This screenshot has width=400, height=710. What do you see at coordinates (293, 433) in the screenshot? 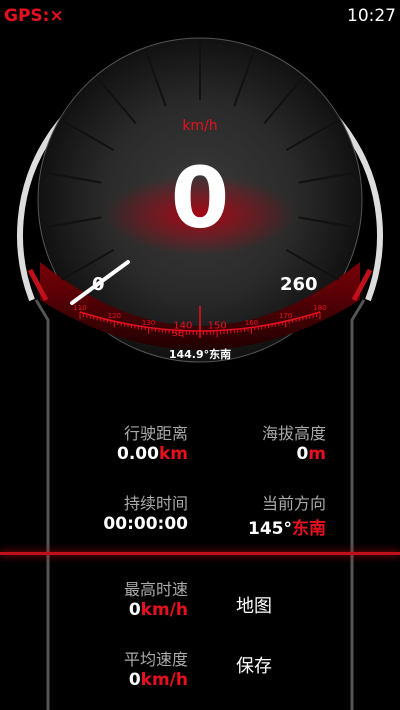
I see `altitude-label: 海拔高度` at bounding box center [293, 433].